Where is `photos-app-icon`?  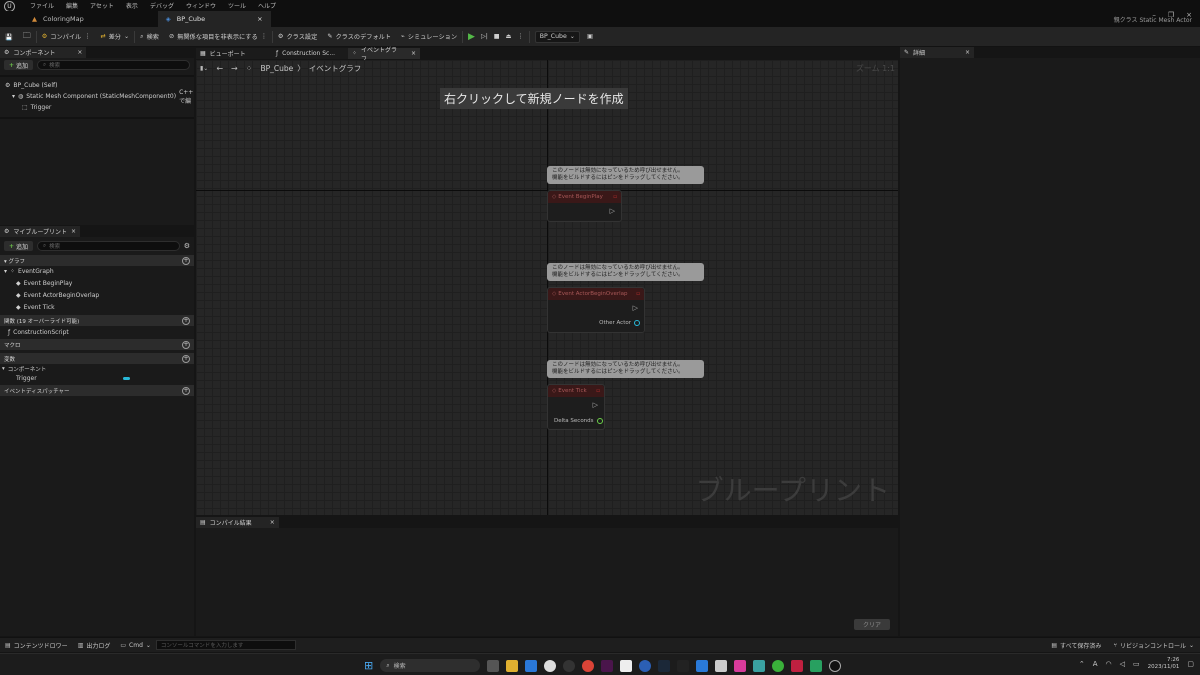 photos-app-icon is located at coordinates (816, 665).